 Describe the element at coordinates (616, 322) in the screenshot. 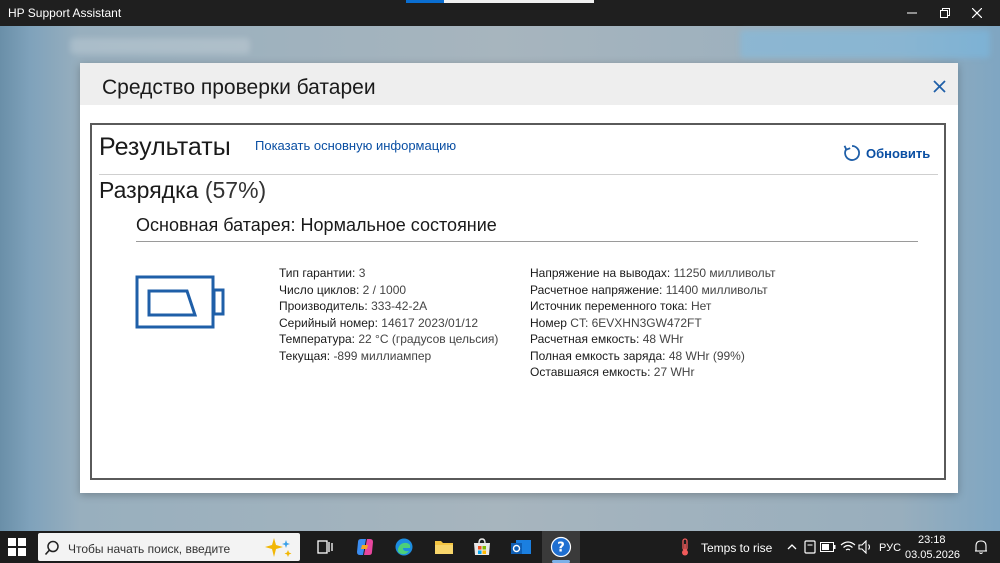

I see `info-row: Номер CT: 6EVXHN3GW472FT` at that location.